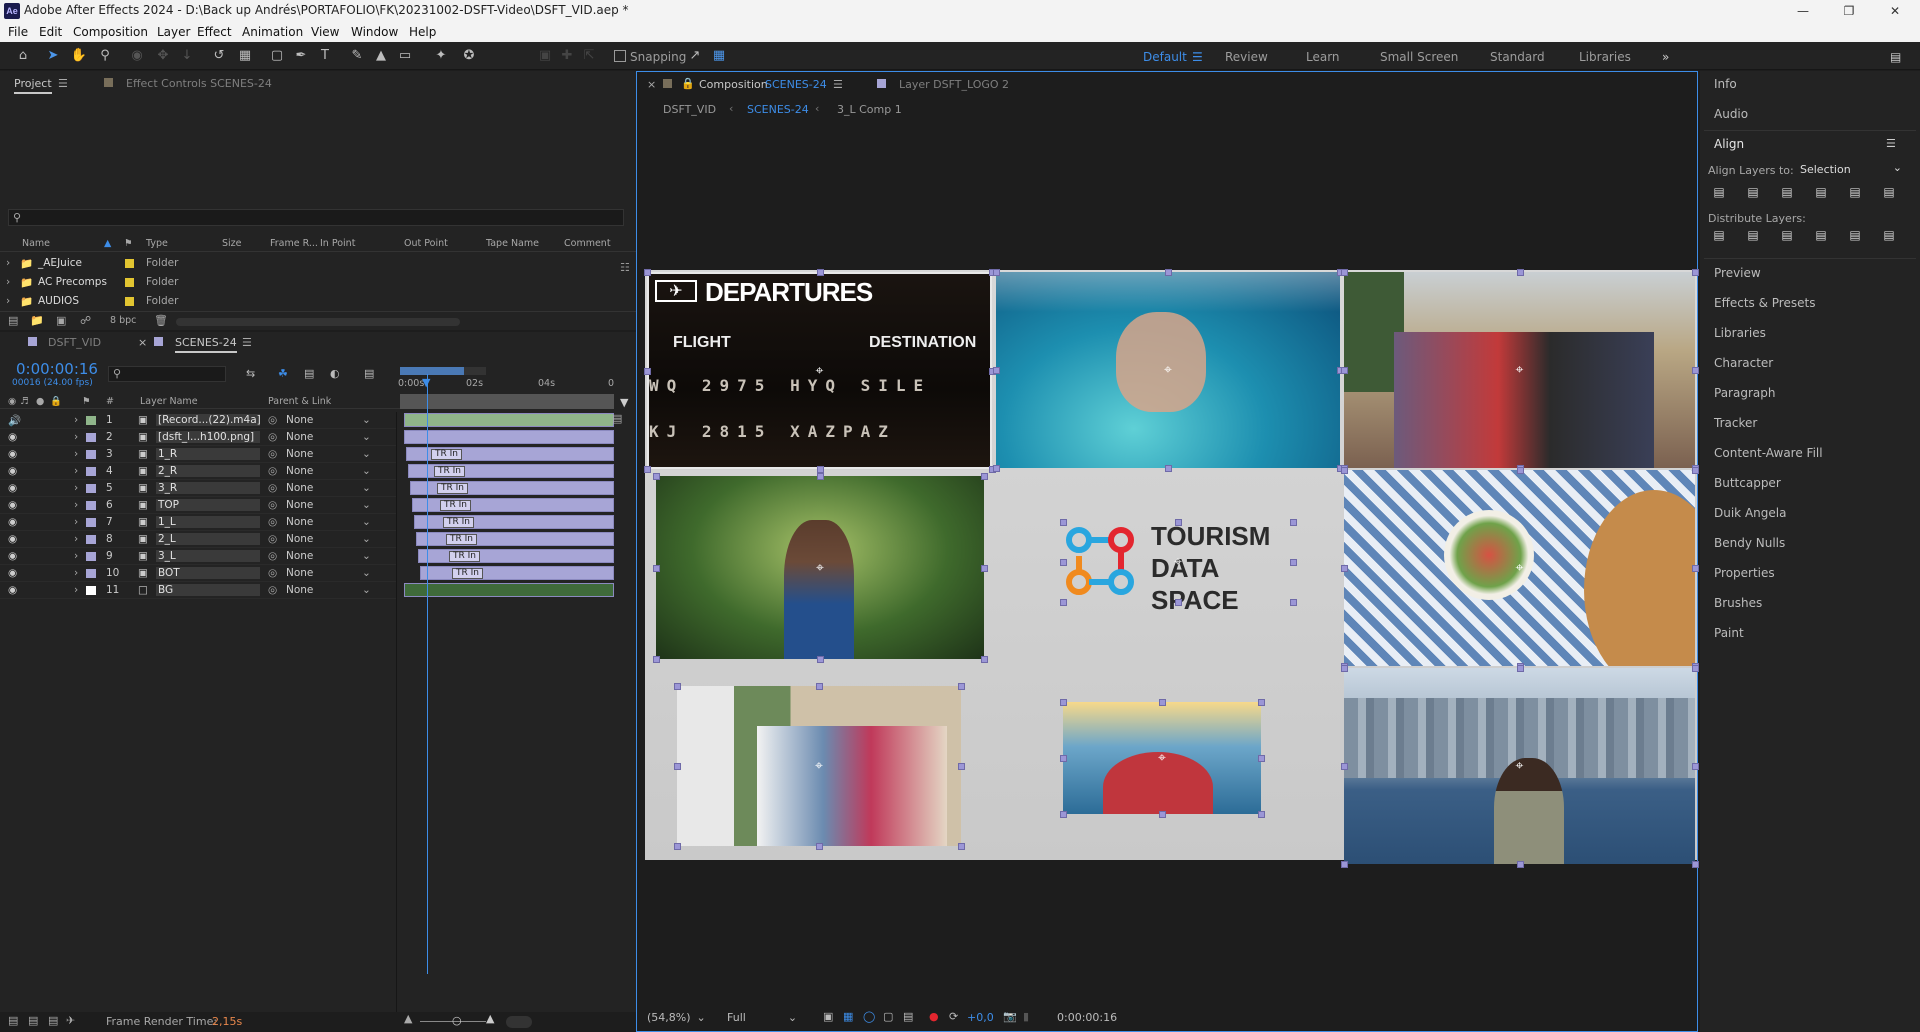  What do you see at coordinates (137, 56) in the screenshot?
I see `orbit-tool-icon: ◉` at bounding box center [137, 56].